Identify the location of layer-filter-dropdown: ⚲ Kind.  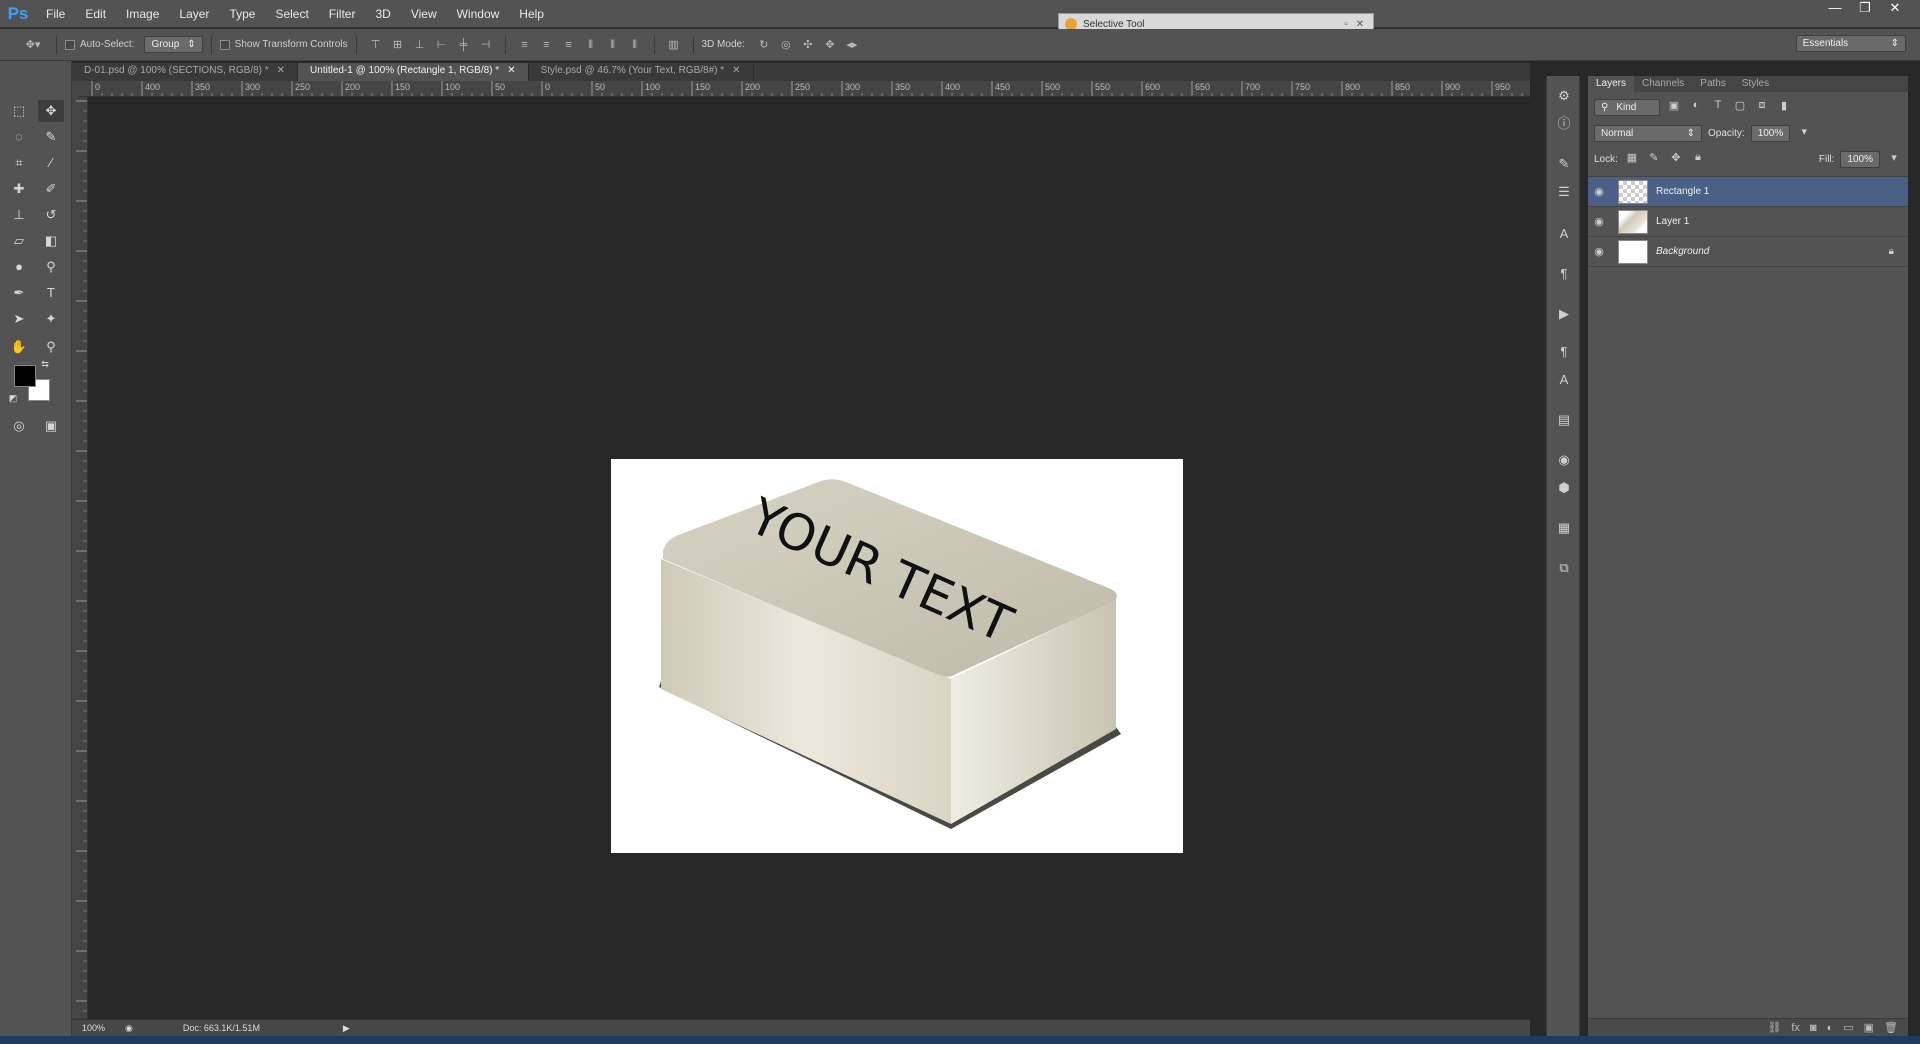
(1627, 107).